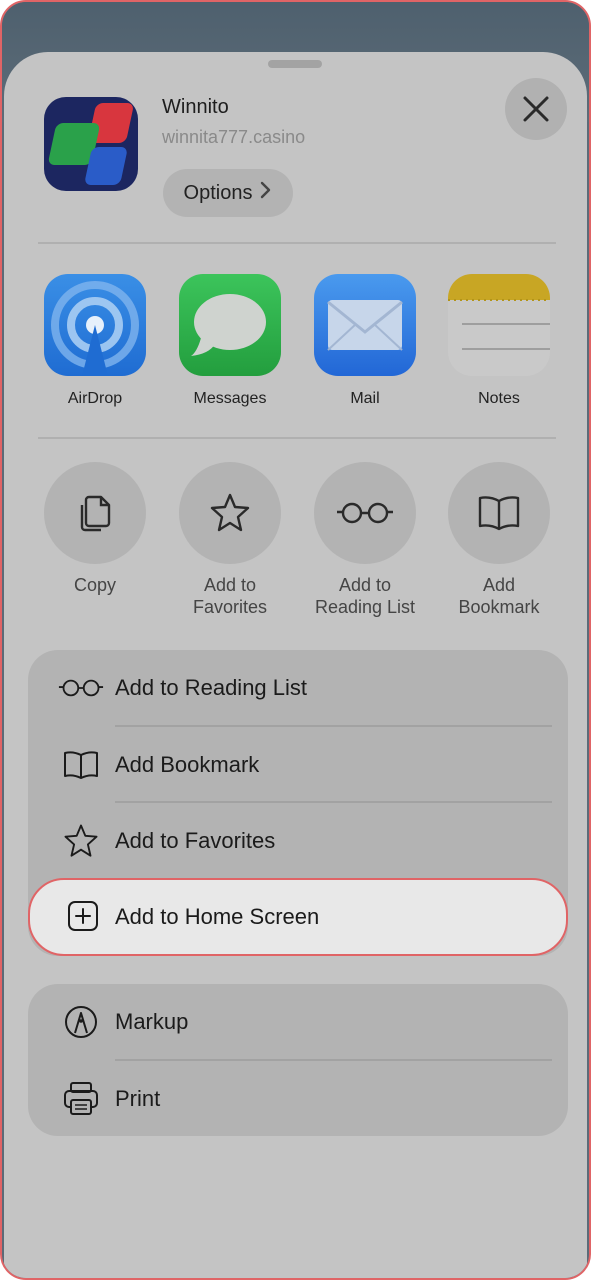  I want to click on action-copy: Copy, so click(95, 529).